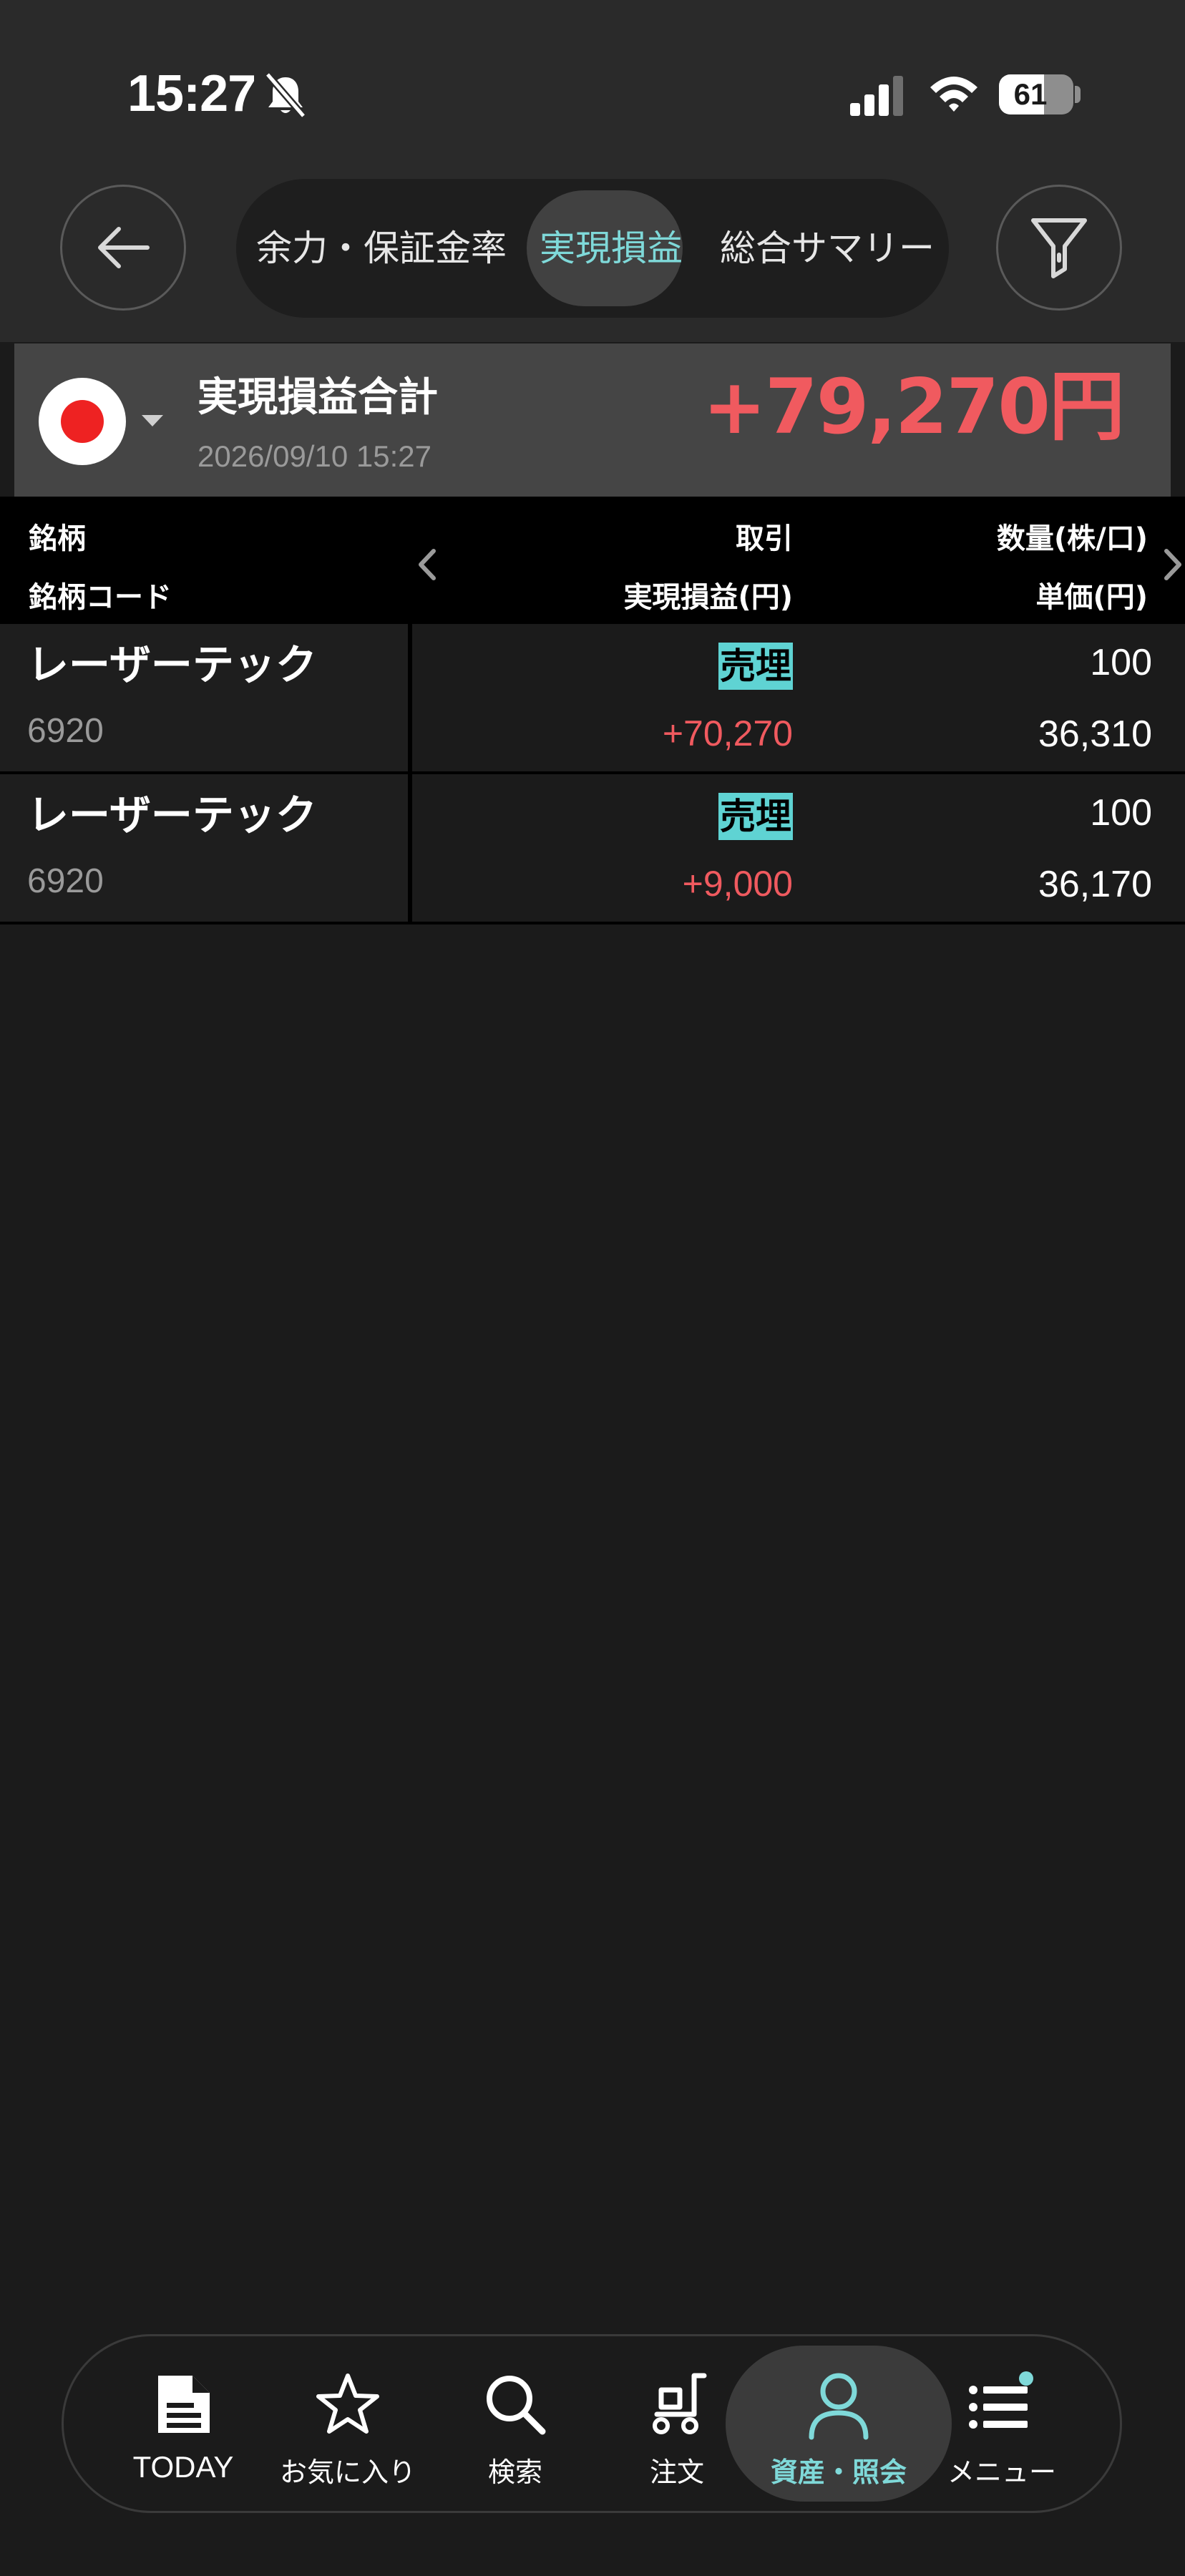 The image size is (1185, 2576). Describe the element at coordinates (516, 2405) in the screenshot. I see `search-icon` at that location.